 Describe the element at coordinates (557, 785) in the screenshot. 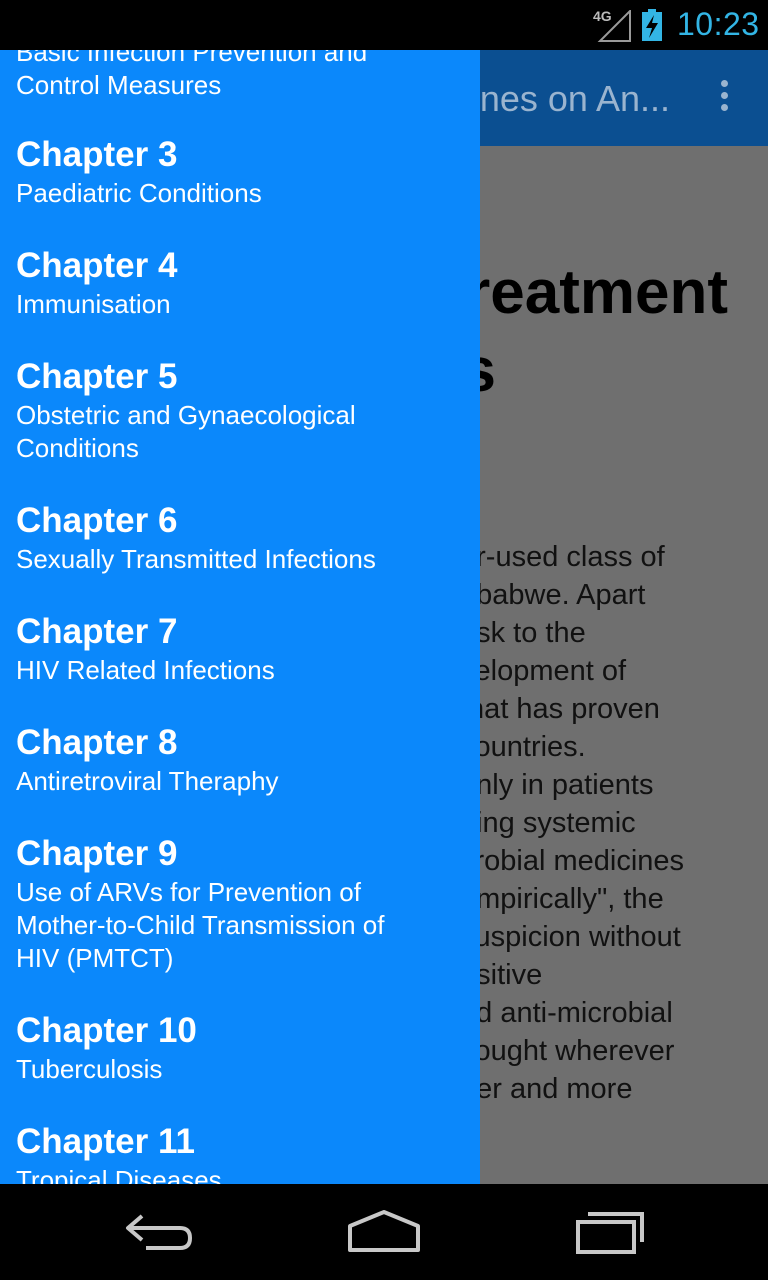

I see `article-line: only in patients` at that location.